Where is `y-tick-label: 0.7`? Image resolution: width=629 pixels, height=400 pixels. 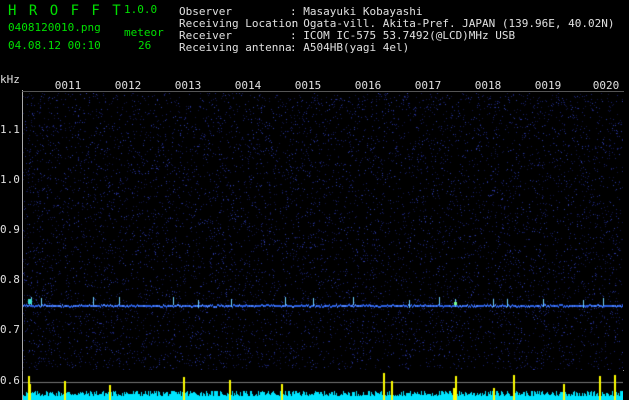 y-tick-label: 0.7 is located at coordinates (10, 329).